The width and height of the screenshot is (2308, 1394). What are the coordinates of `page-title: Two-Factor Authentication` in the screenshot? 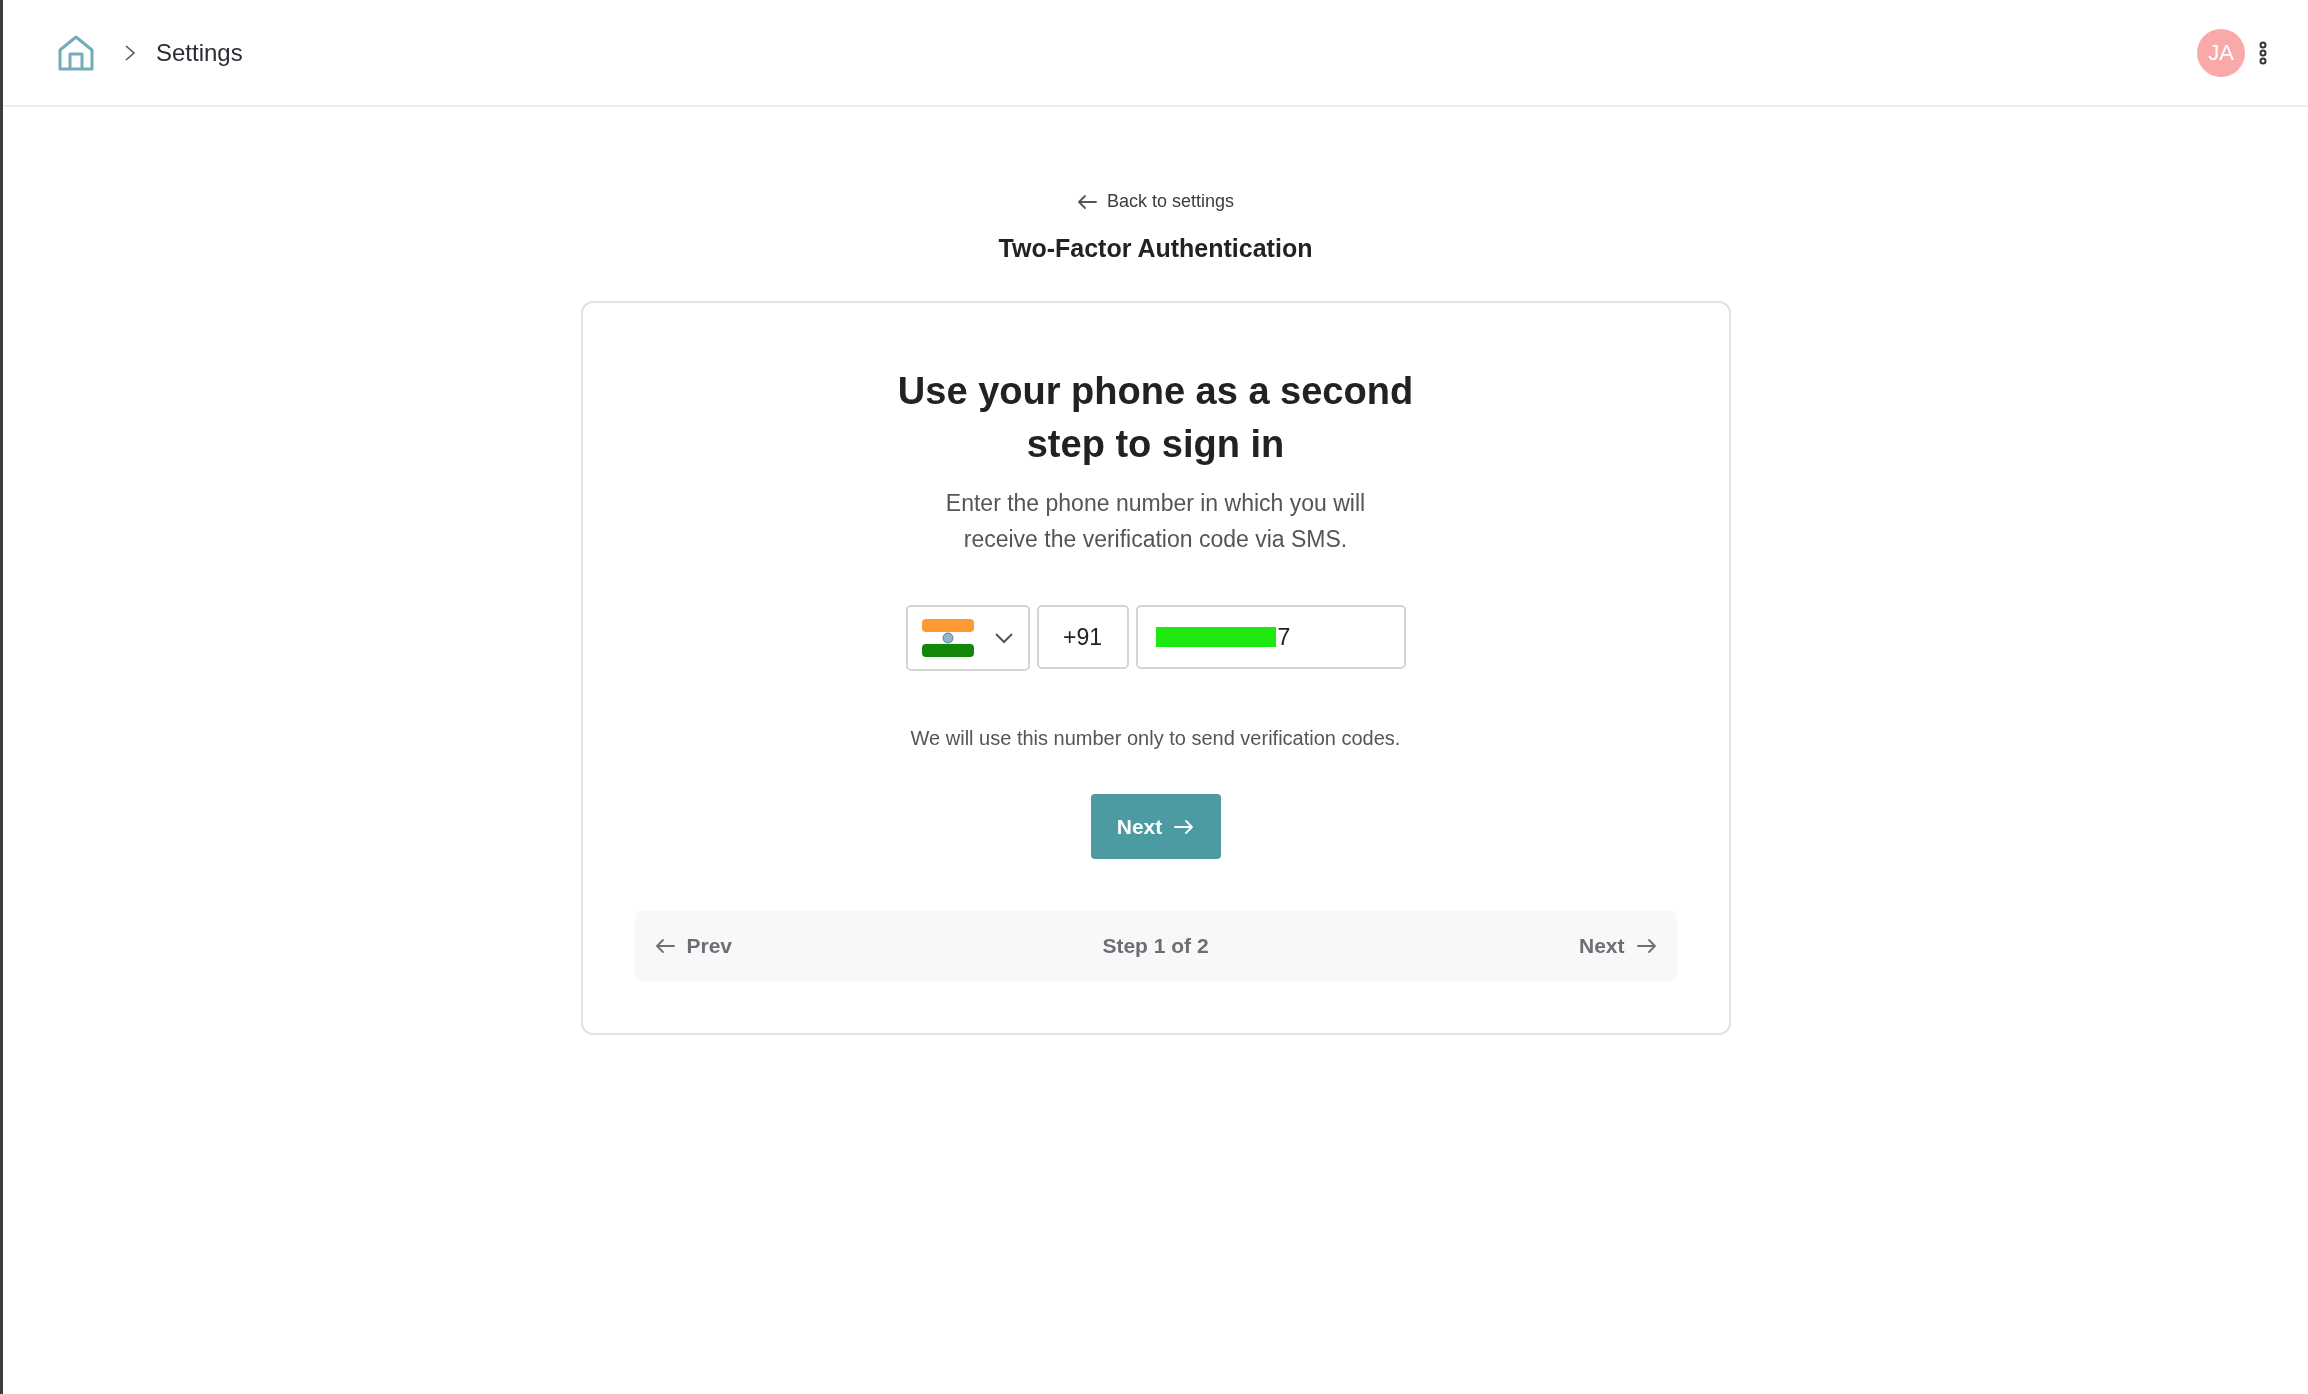 It's located at (1155, 248).